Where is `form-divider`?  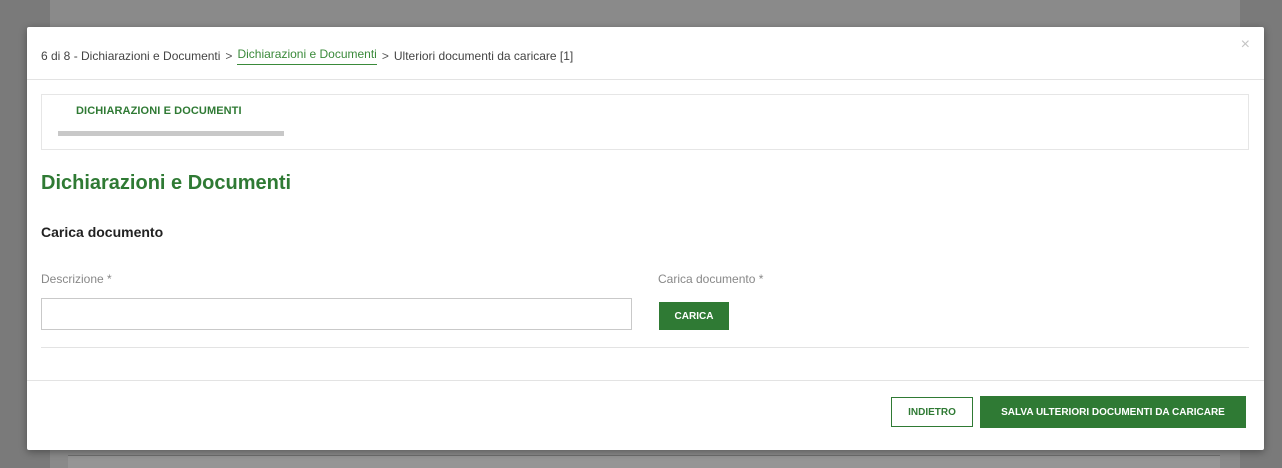
form-divider is located at coordinates (645, 347).